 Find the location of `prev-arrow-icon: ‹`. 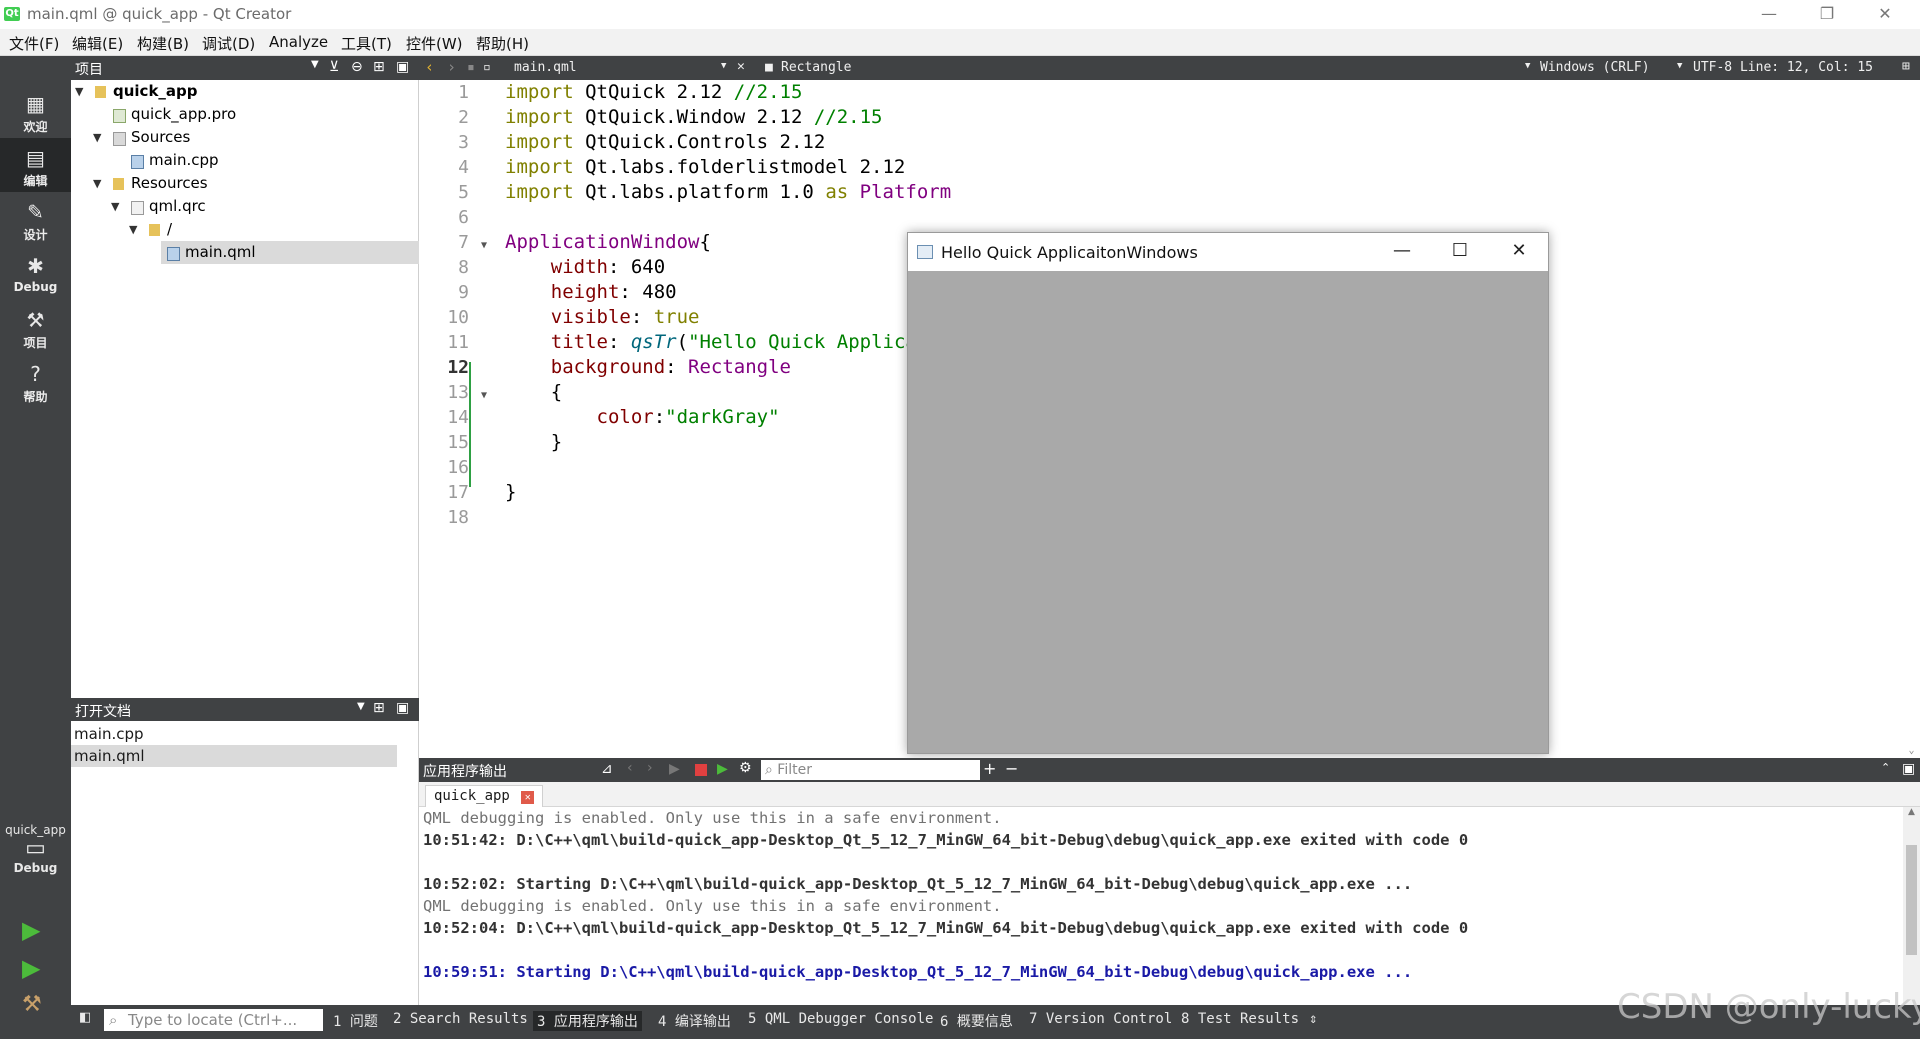

prev-arrow-icon: ‹ is located at coordinates (630, 768).